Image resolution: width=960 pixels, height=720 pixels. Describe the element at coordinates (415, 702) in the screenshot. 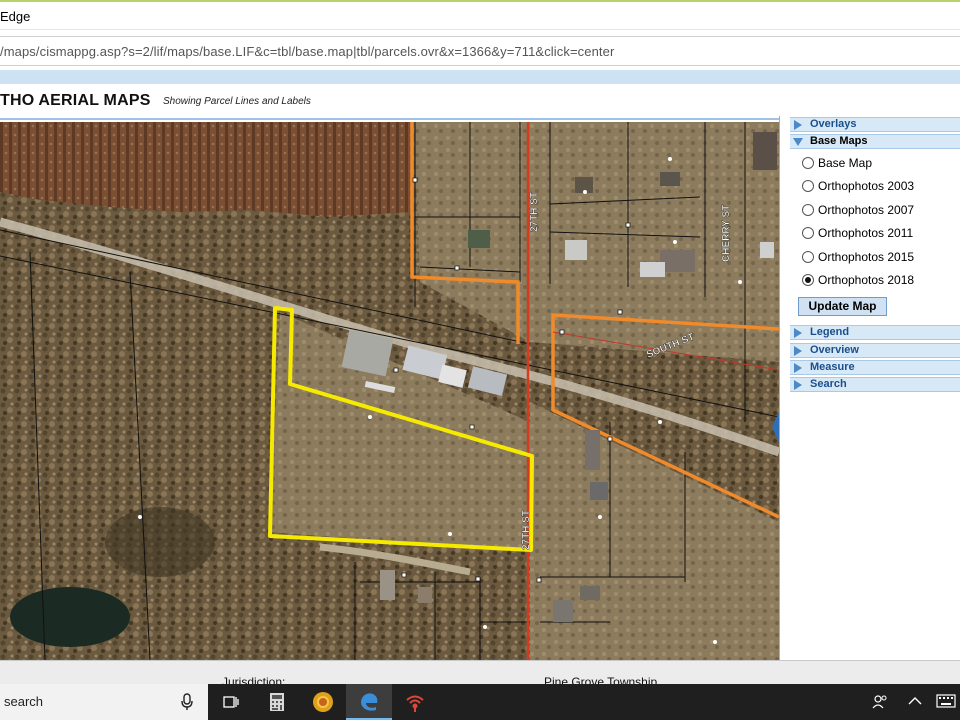

I see `wifi-app-icon` at that location.